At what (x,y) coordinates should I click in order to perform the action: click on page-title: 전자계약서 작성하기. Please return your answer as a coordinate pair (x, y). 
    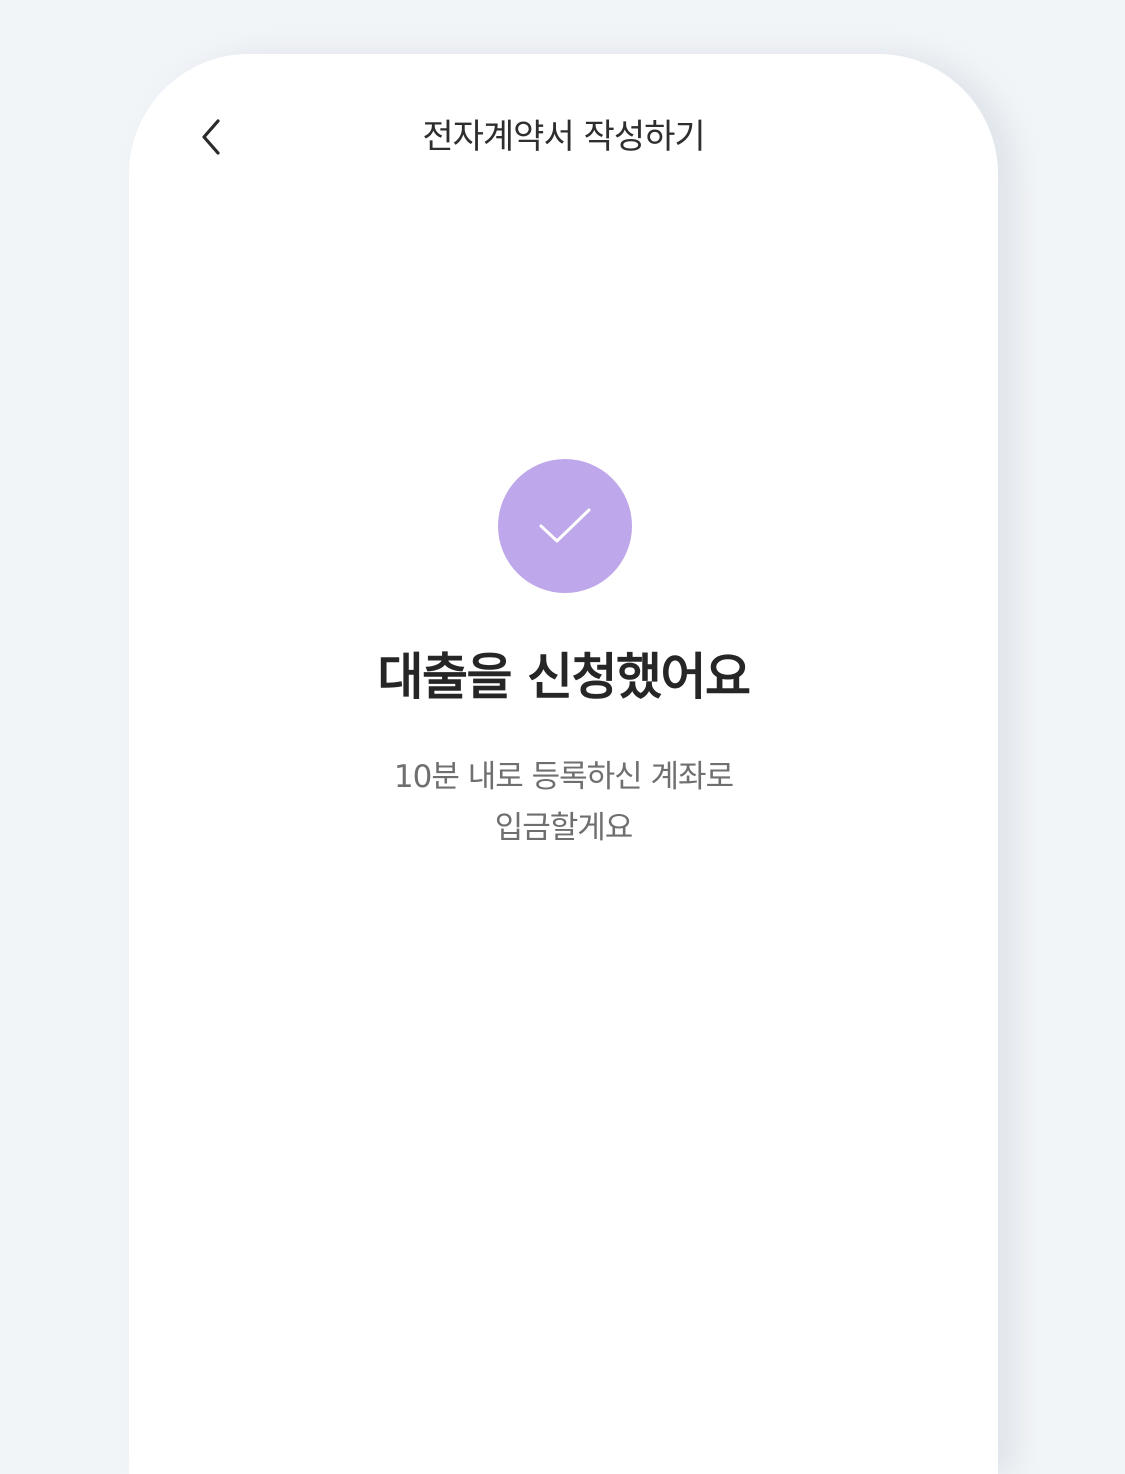
    Looking at the image, I should click on (563, 137).